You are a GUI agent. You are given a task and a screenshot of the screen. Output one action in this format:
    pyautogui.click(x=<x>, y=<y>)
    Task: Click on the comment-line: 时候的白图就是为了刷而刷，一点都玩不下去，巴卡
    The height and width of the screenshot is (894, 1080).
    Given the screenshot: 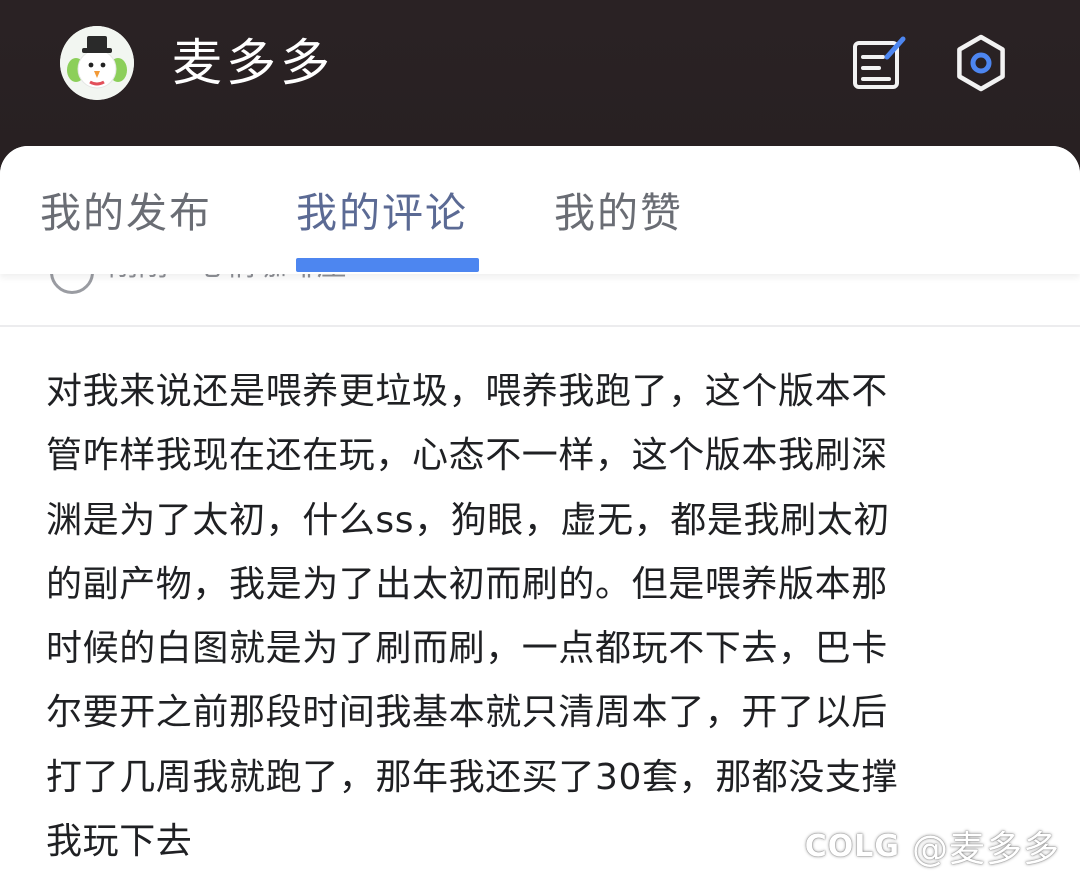 What is the action you would take?
    pyautogui.click(x=467, y=649)
    